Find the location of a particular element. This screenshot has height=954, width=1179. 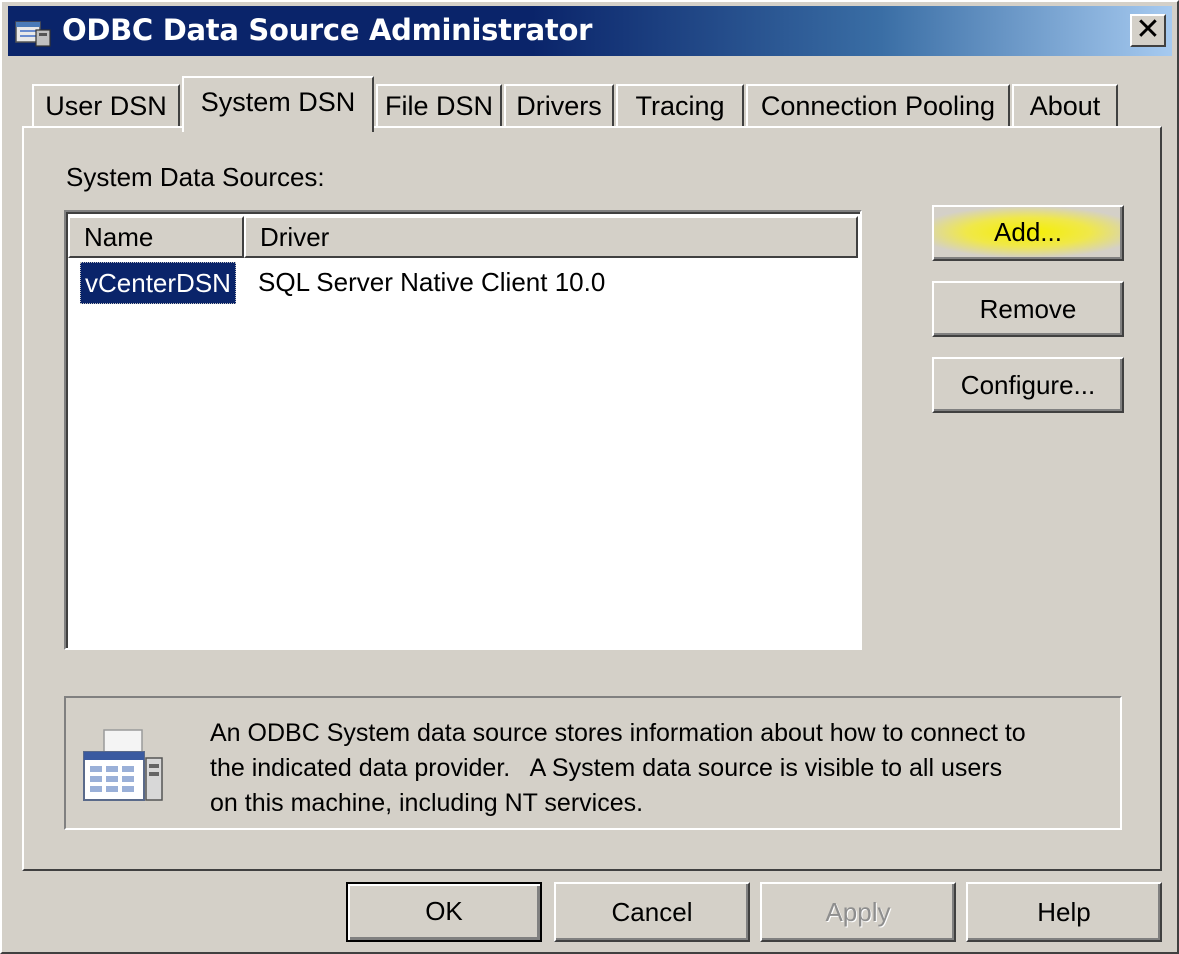

cancel-button-label: Cancel is located at coordinates (652, 912).